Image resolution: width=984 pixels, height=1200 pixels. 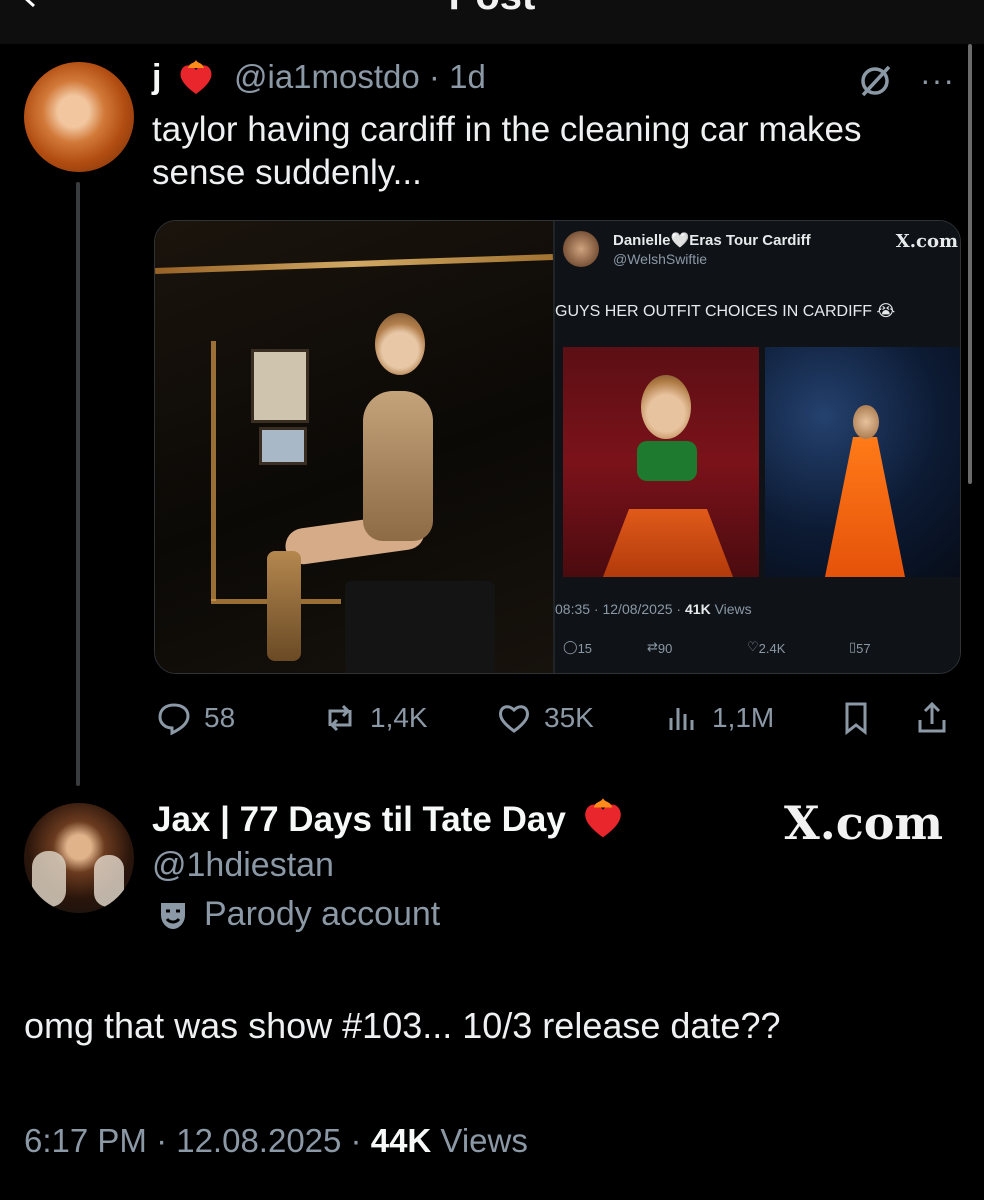 What do you see at coordinates (875, 81) in the screenshot?
I see `grok-icon` at bounding box center [875, 81].